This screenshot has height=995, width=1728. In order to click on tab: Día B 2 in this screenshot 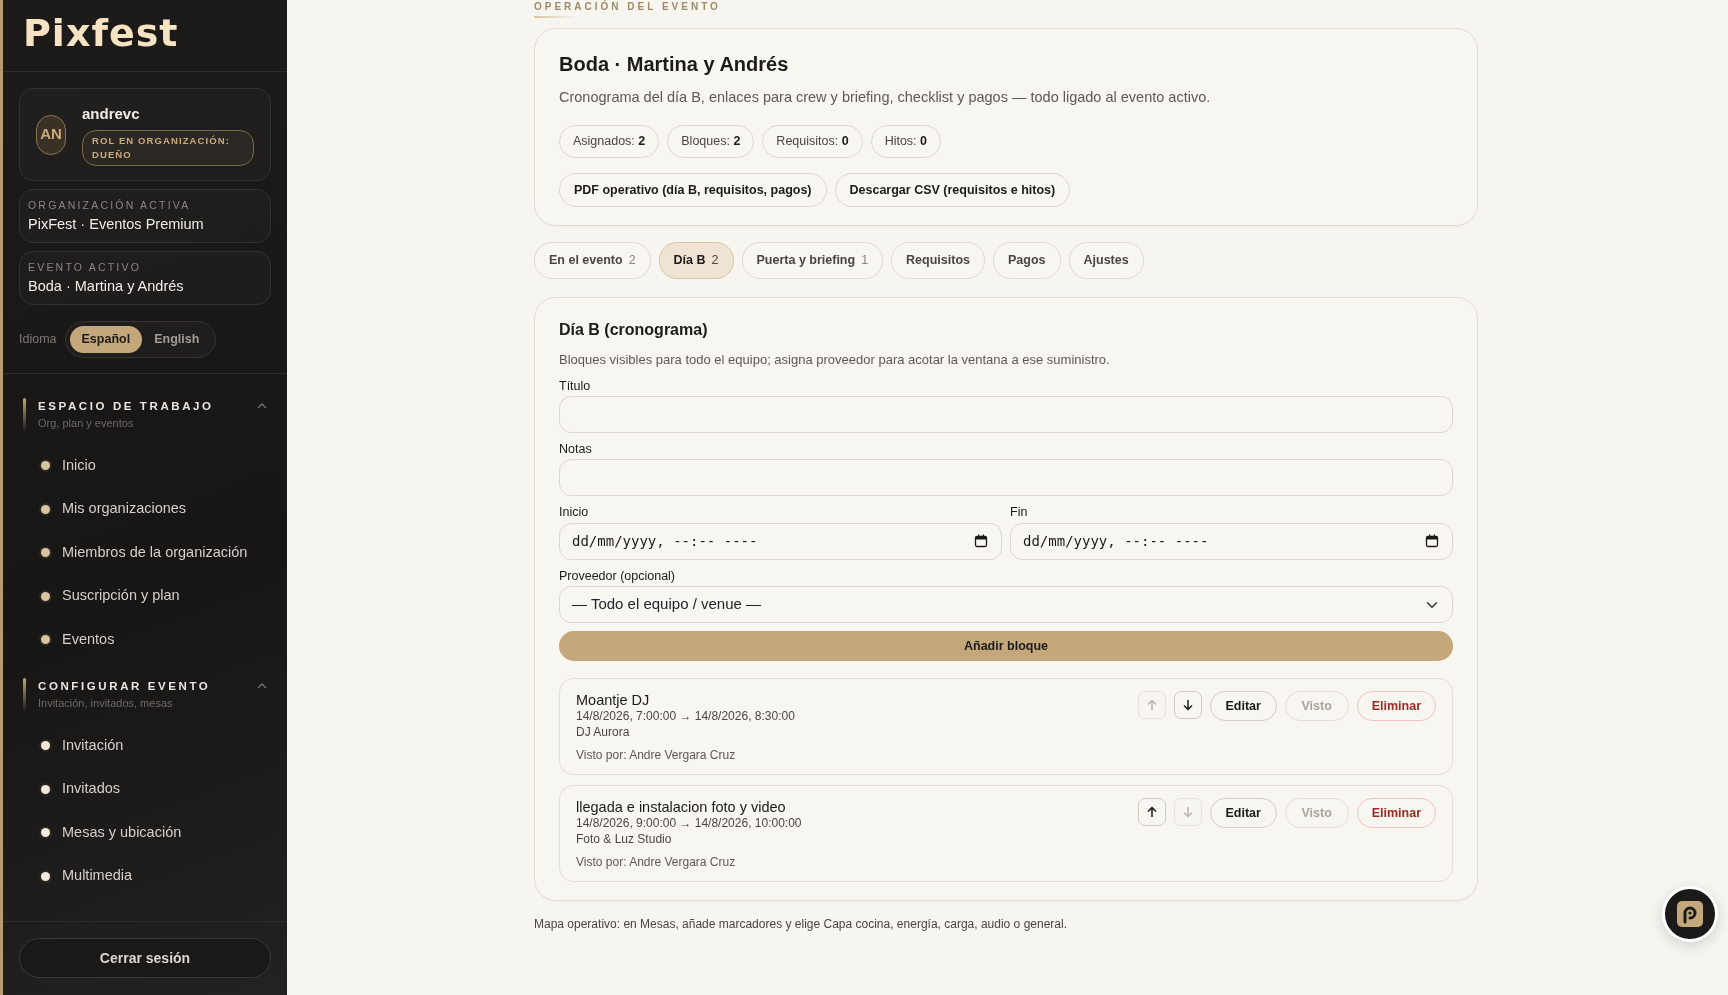, I will do `click(696, 260)`.